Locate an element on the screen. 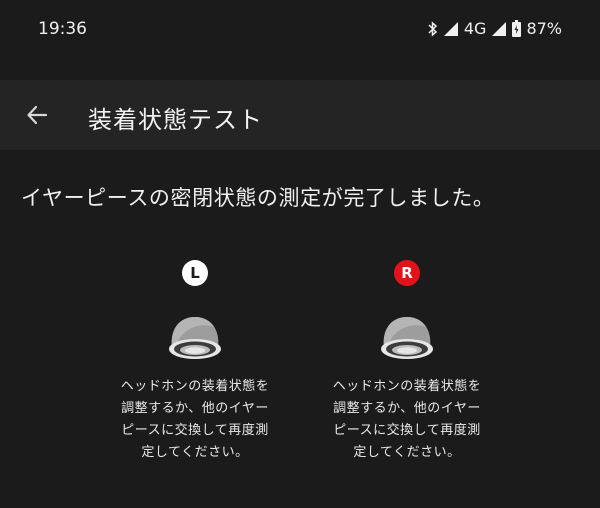 The height and width of the screenshot is (508, 600). back-button is located at coordinates (37, 115).